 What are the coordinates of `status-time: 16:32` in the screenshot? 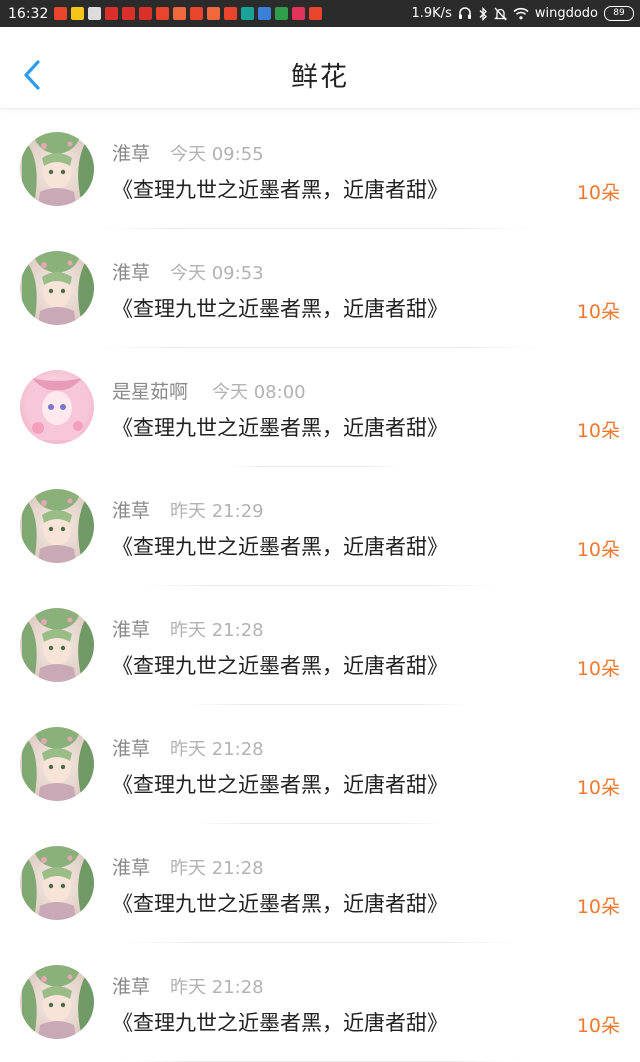 It's located at (28, 13).